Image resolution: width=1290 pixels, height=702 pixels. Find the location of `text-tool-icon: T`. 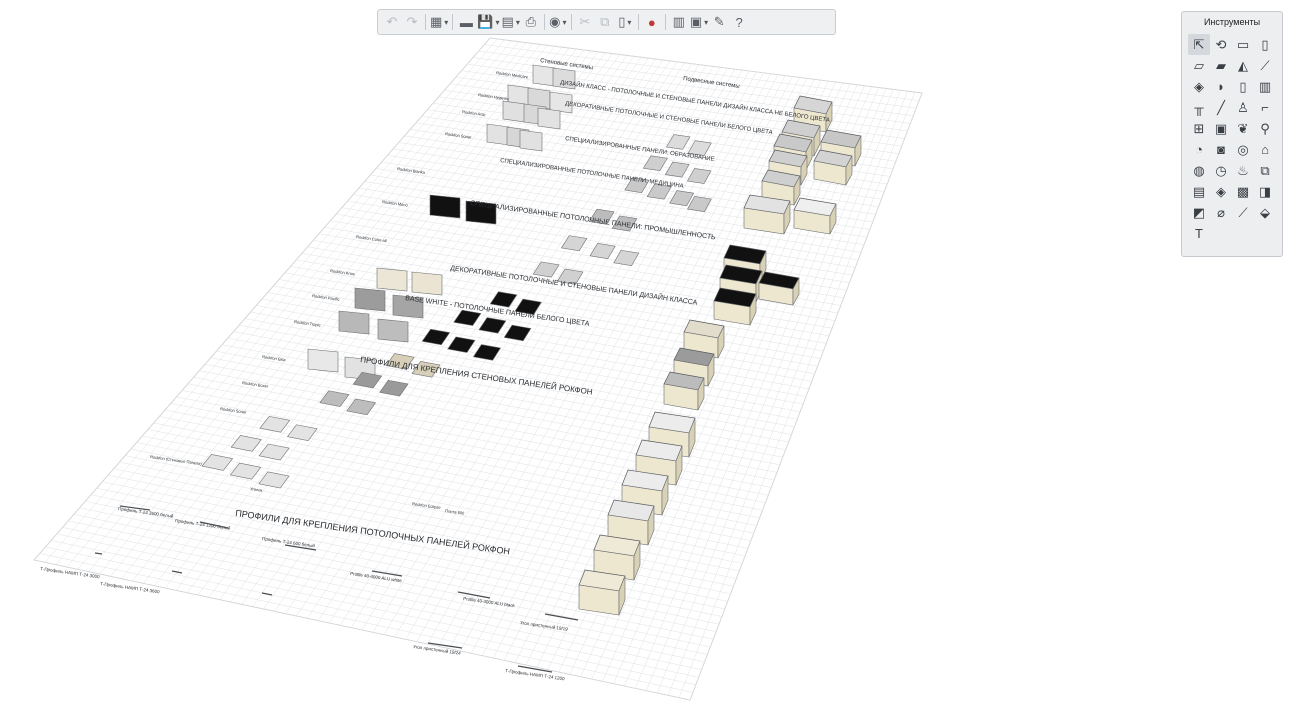

text-tool-icon: T is located at coordinates (1199, 233).